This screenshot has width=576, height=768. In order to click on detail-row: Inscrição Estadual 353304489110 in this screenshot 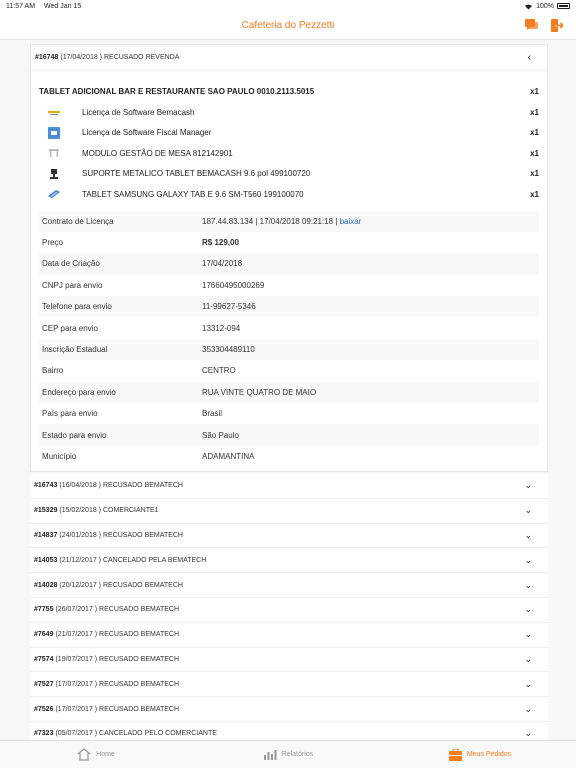, I will do `click(289, 349)`.